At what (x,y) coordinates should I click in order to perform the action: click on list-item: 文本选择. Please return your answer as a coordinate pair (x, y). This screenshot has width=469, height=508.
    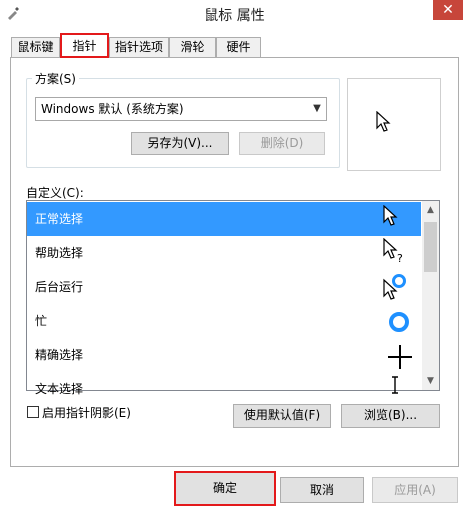
    Looking at the image, I should click on (224, 389).